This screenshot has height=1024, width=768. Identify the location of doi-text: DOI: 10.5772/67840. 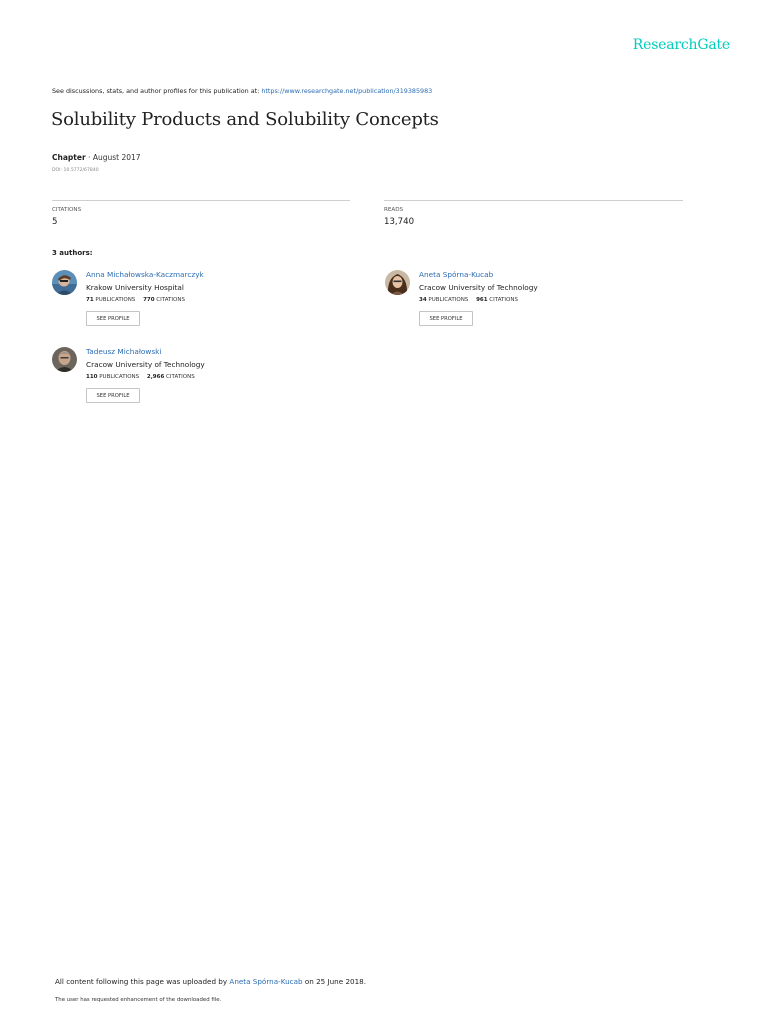
(75, 170).